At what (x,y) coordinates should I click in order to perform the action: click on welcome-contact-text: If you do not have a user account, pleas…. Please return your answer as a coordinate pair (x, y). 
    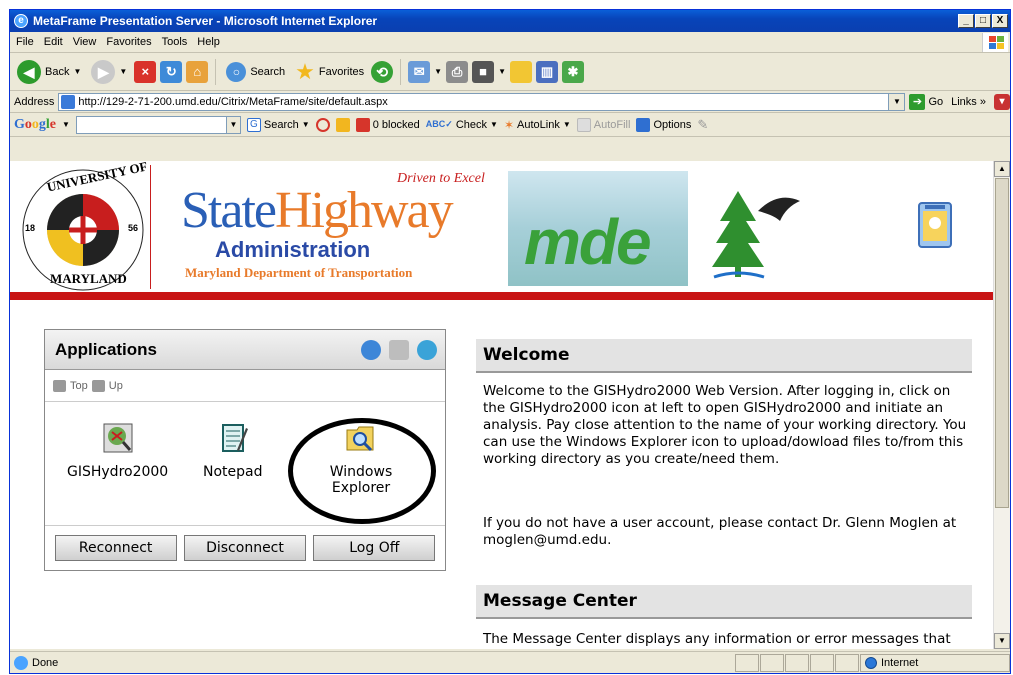
    Looking at the image, I should click on (720, 531).